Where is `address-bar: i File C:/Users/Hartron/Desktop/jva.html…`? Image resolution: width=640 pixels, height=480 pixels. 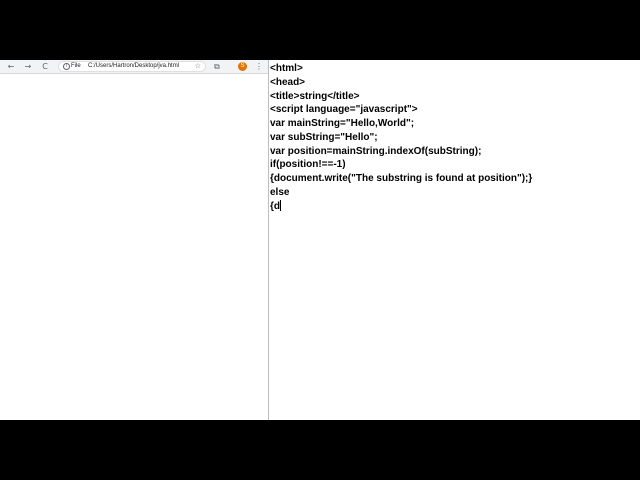
address-bar: i File C:/Users/Hartron/Desktop/jva.html… is located at coordinates (132, 66).